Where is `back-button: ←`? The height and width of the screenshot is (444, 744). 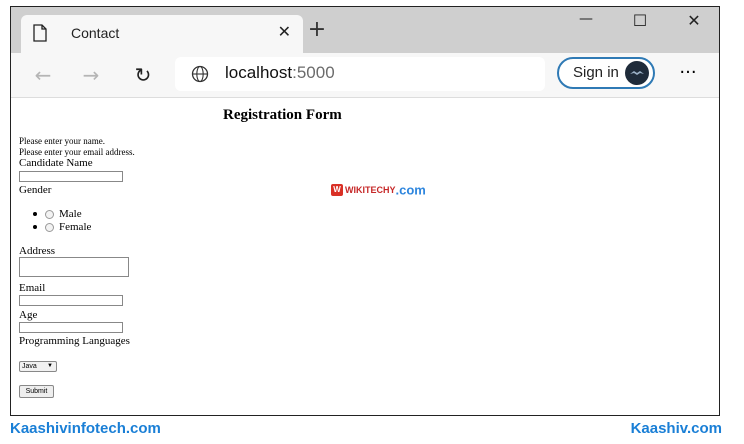
back-button: ← is located at coordinates (43, 75).